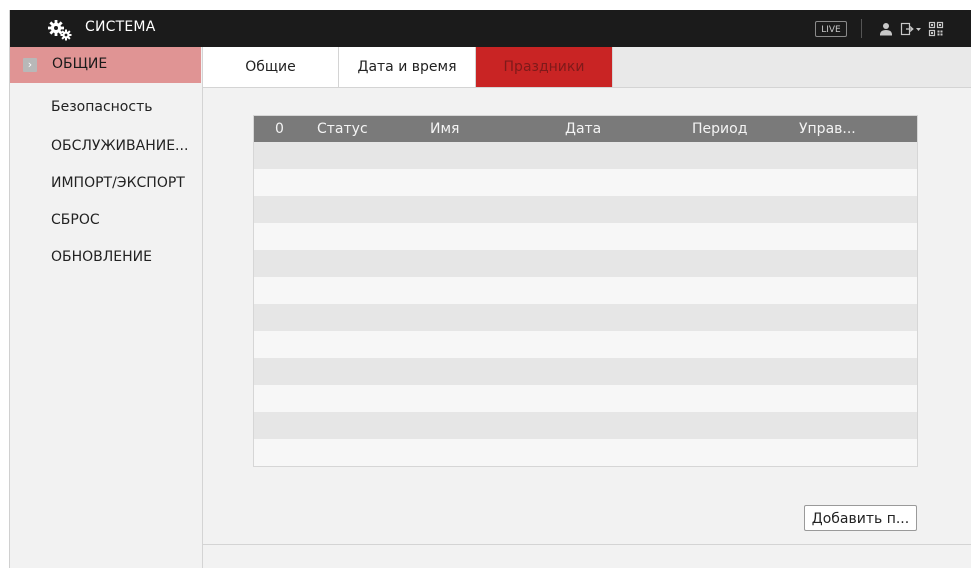  Describe the element at coordinates (936, 29) in the screenshot. I see `qr-icon` at that location.